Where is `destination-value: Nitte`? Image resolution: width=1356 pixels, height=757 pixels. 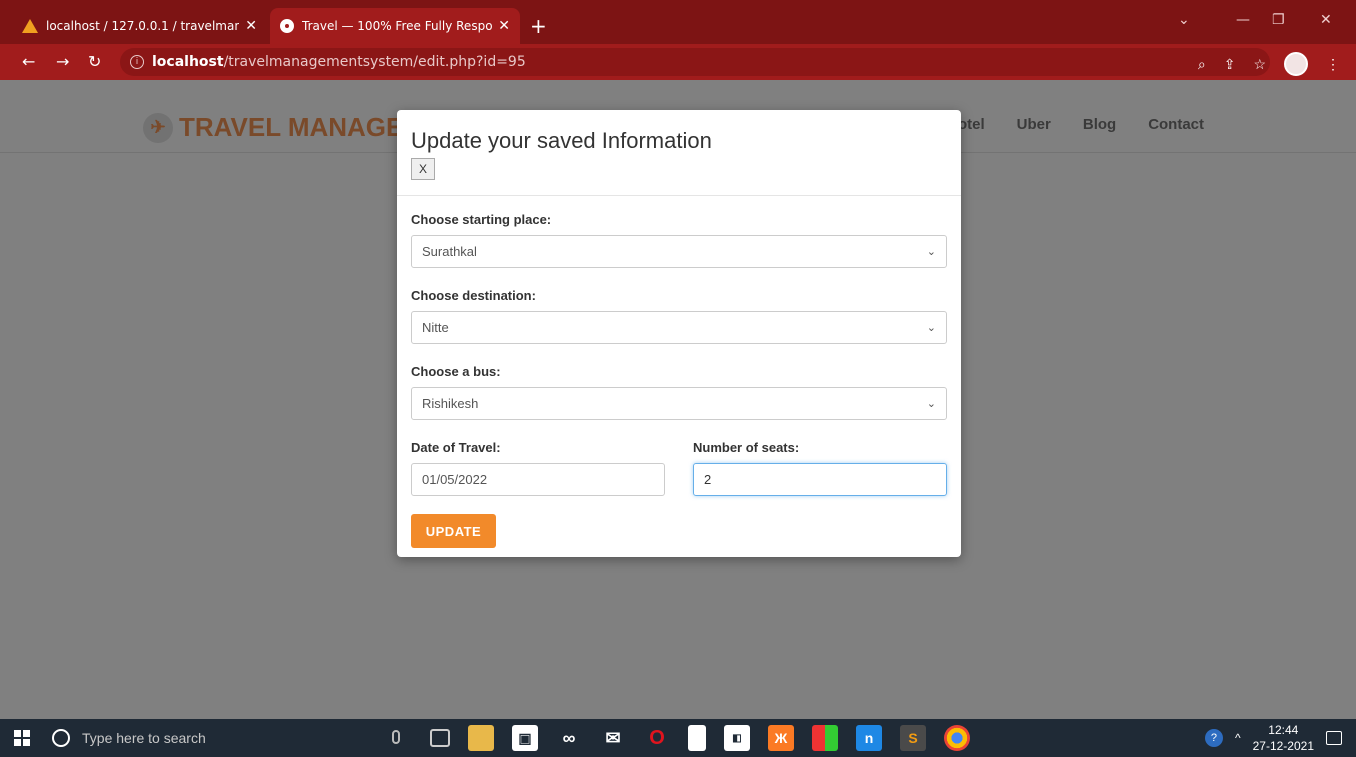 destination-value: Nitte is located at coordinates (435, 327).